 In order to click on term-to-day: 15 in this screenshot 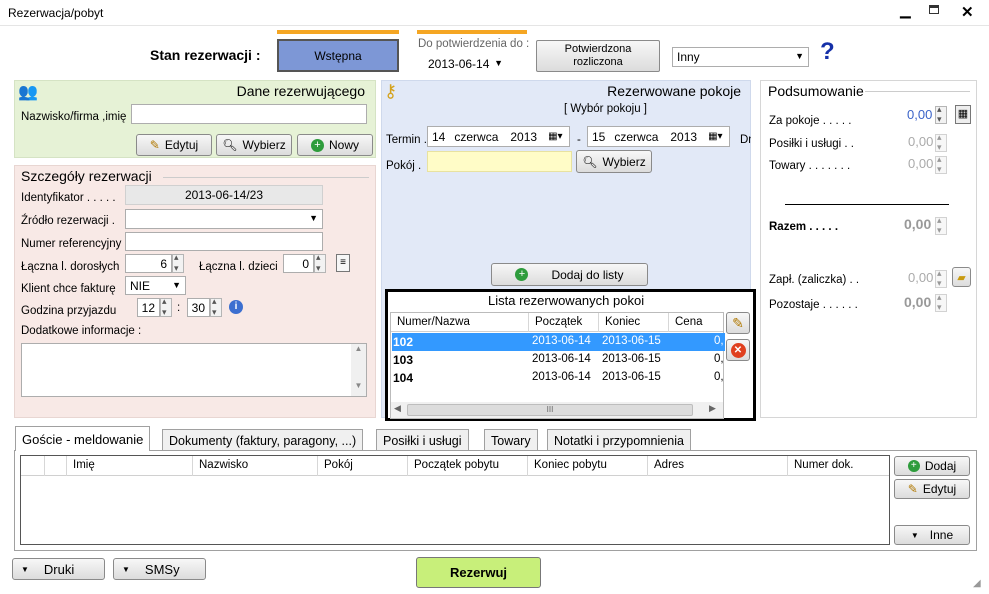, I will do `click(599, 136)`.